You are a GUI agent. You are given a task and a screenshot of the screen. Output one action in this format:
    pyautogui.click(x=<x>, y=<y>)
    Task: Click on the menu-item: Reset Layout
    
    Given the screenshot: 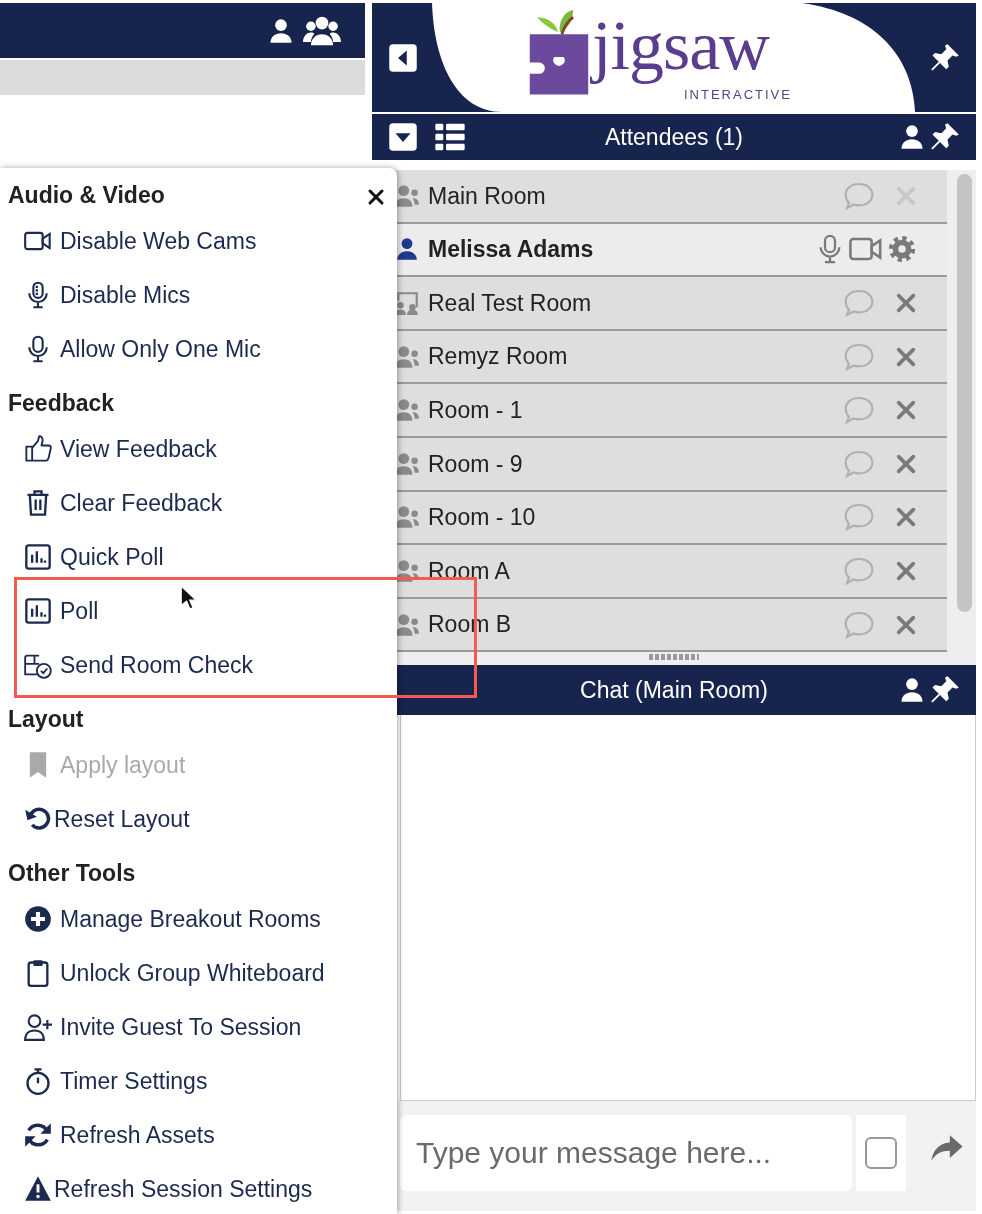 What is the action you would take?
    pyautogui.click(x=198, y=819)
    